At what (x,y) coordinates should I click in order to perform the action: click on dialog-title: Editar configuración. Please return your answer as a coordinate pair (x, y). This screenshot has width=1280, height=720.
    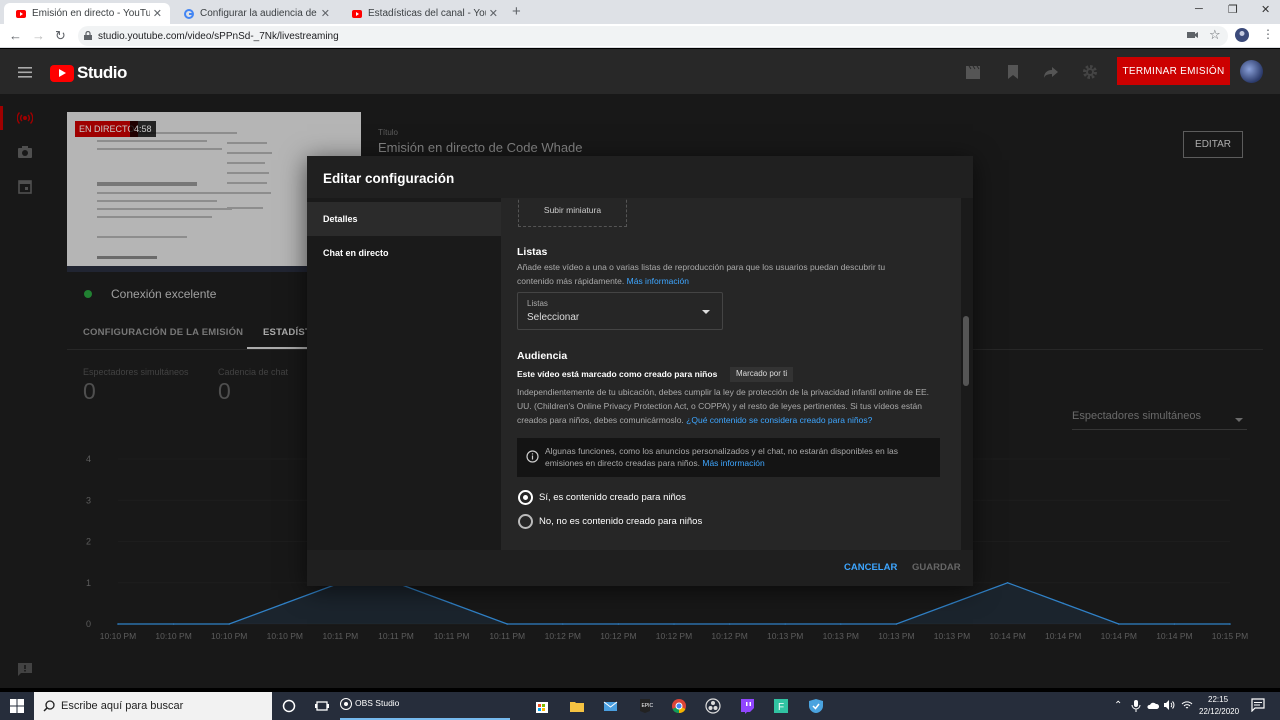
    Looking at the image, I should click on (389, 178).